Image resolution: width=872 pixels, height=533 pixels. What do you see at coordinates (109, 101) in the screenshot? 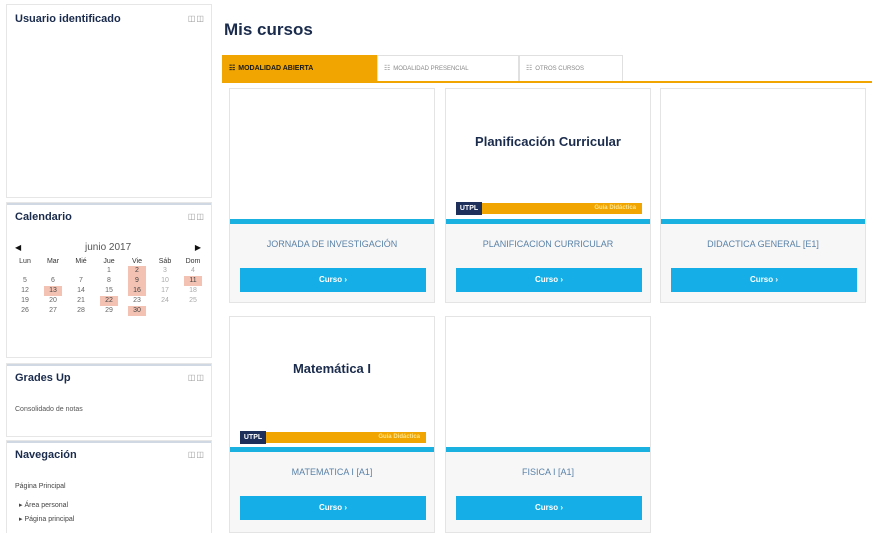
I see `user-block: Usuario identificado ◫◫` at bounding box center [109, 101].